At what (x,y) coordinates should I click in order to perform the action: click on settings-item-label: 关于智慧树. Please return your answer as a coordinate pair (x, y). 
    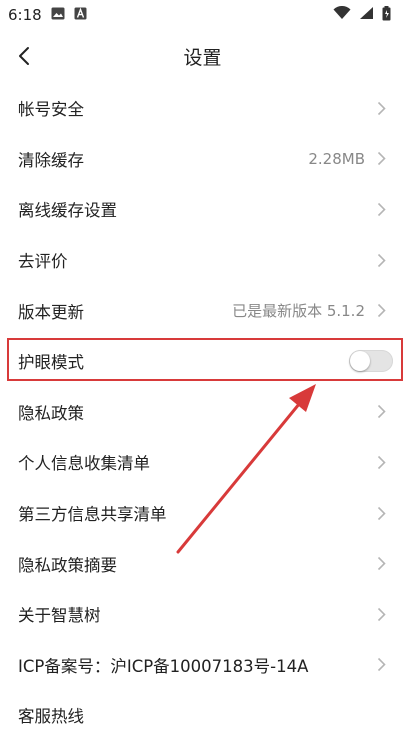
    Looking at the image, I should click on (59, 616).